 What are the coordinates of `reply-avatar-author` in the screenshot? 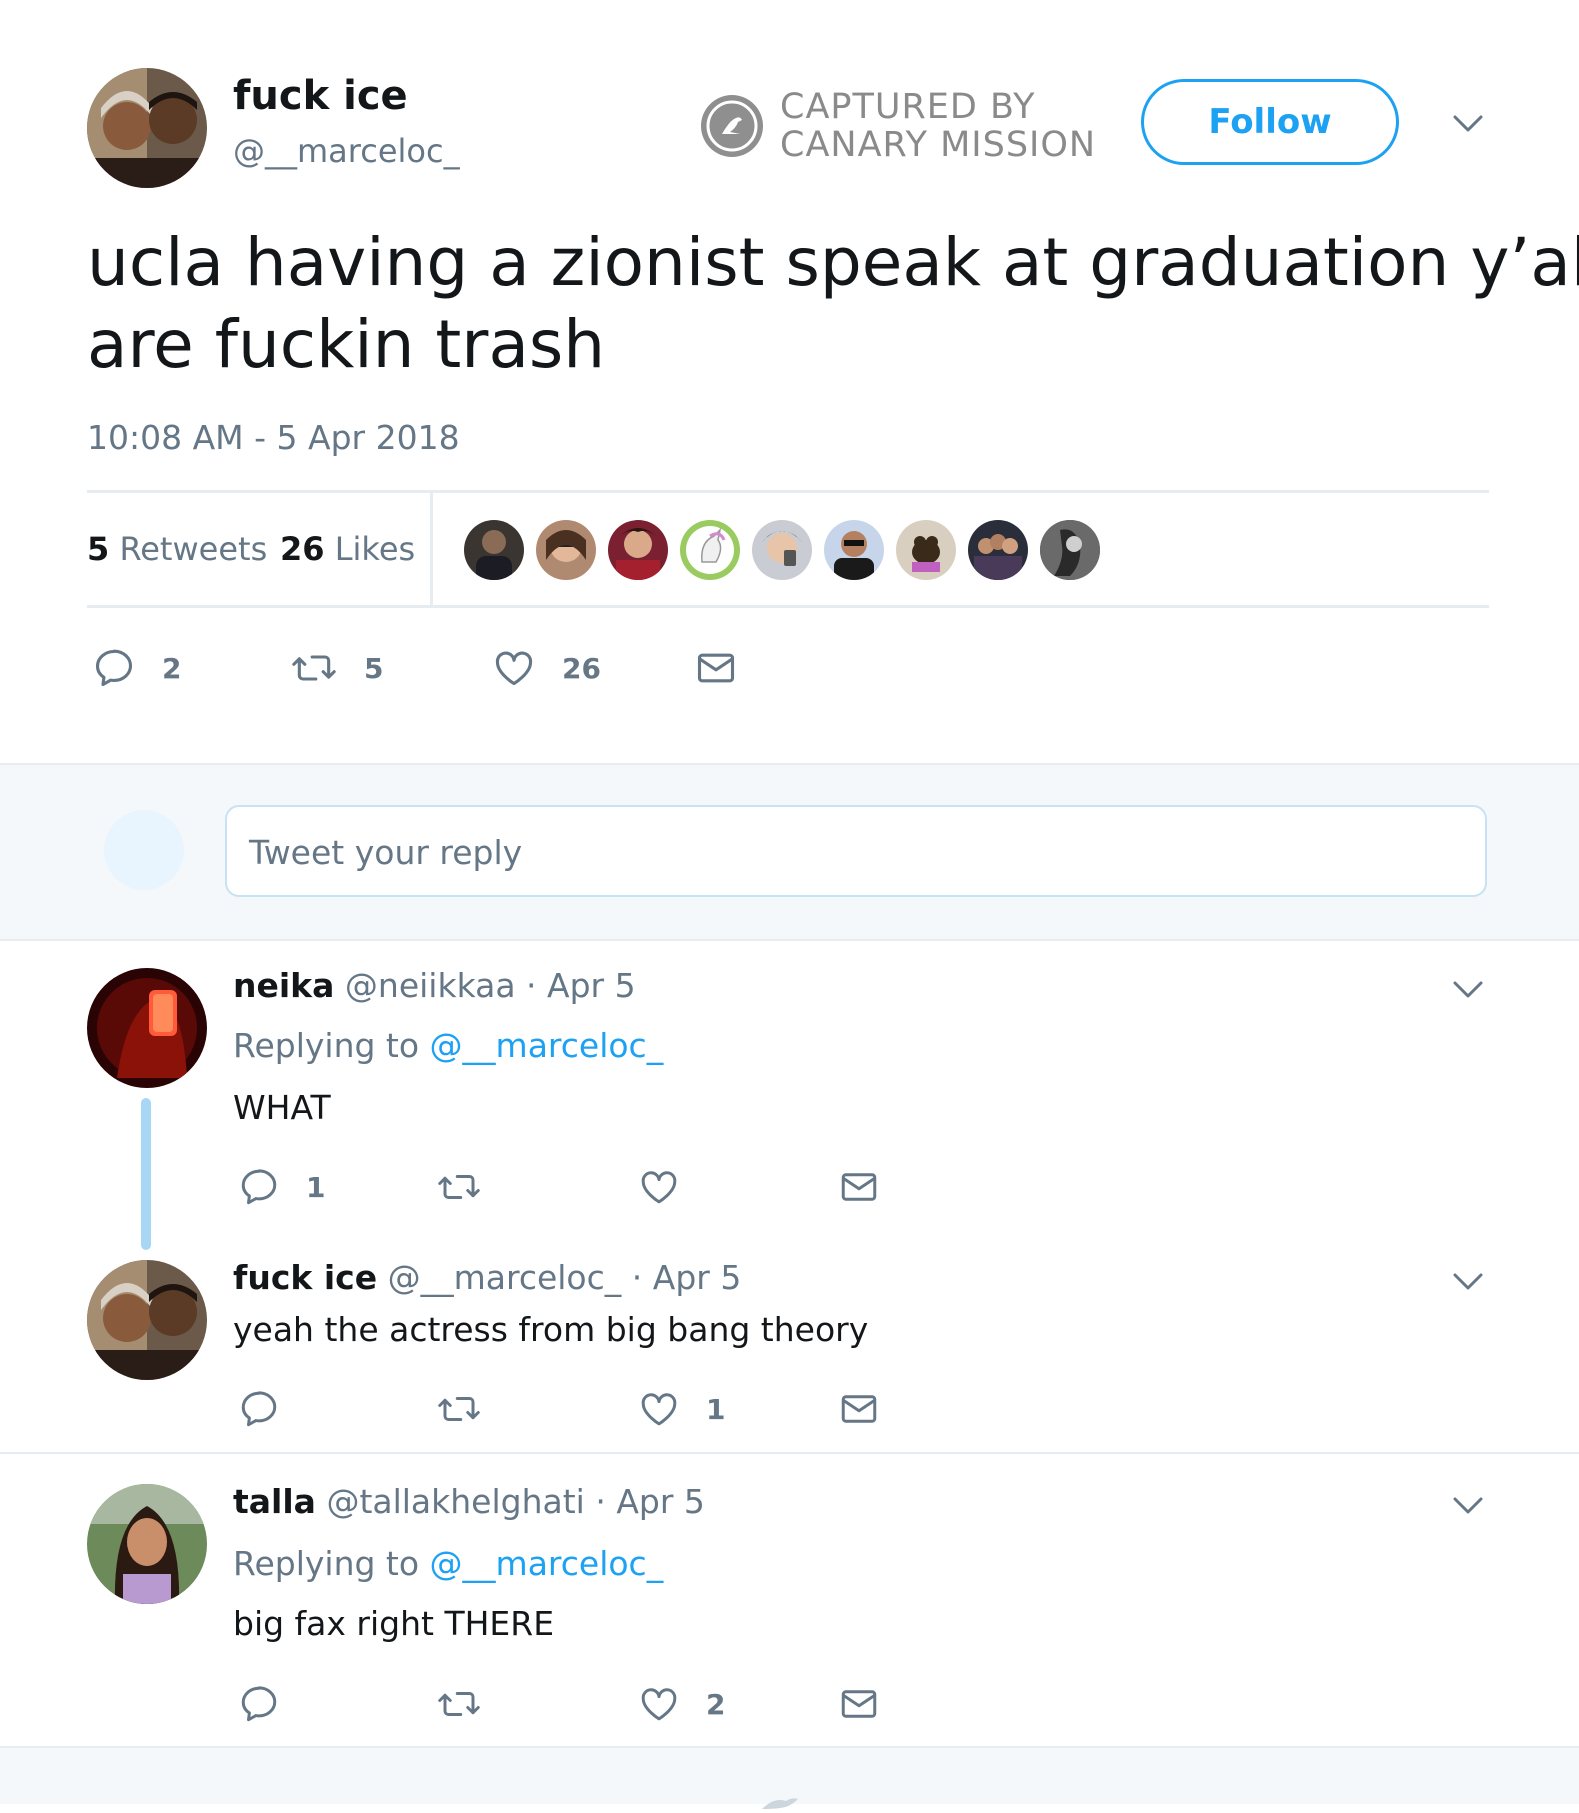 It's located at (147, 1320).